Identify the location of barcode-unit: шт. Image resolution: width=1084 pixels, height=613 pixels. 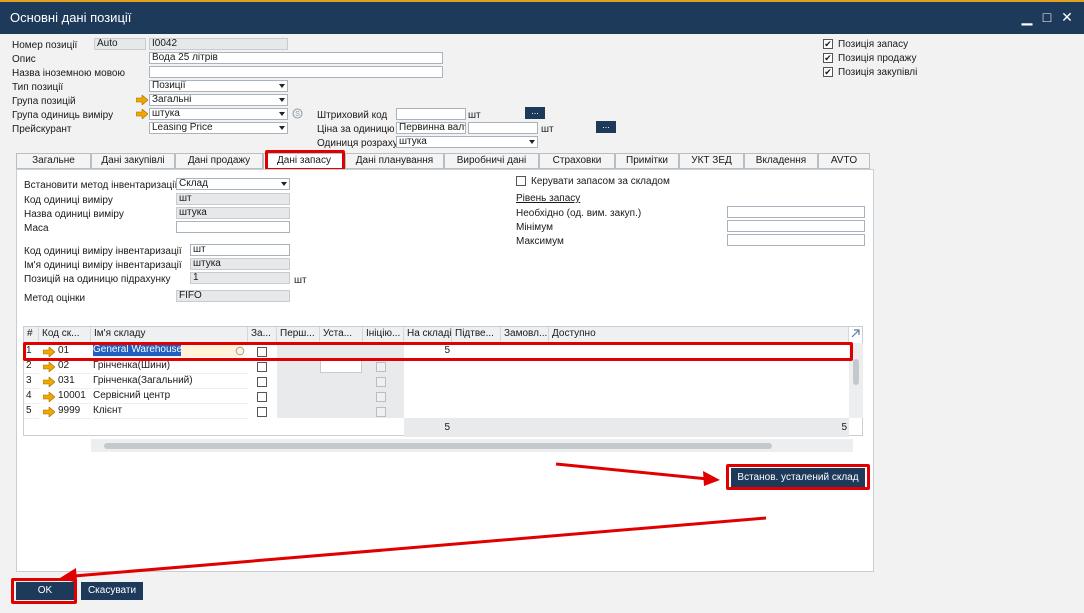
(474, 115).